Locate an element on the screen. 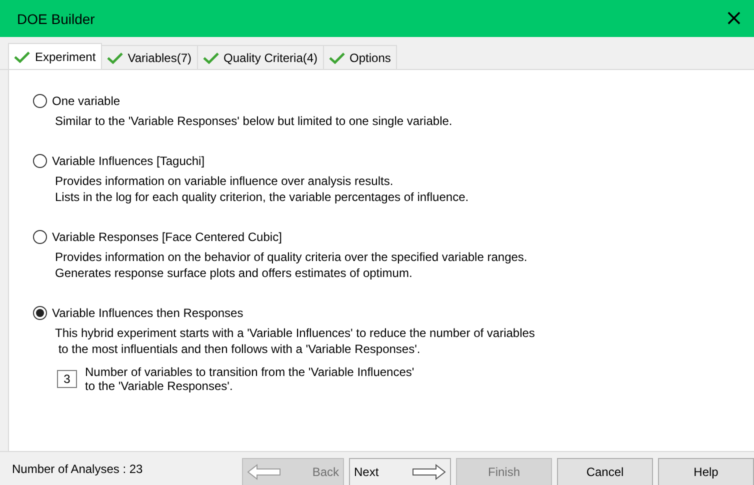  option-label: Variable Influences then Responses is located at coordinates (148, 313).